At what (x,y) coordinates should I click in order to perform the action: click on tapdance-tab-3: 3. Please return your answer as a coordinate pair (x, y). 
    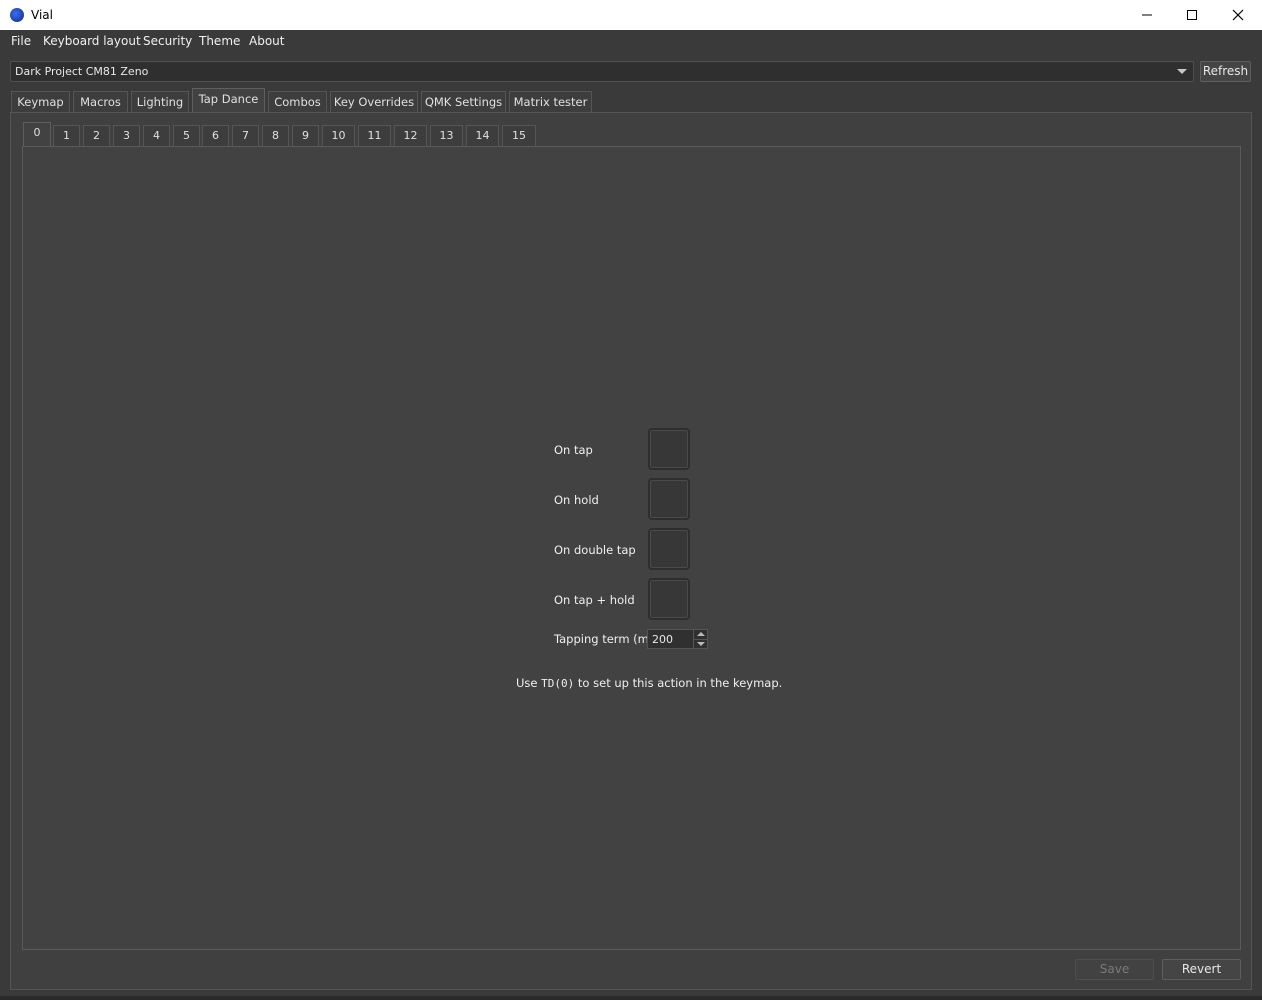
    Looking at the image, I should click on (126, 135).